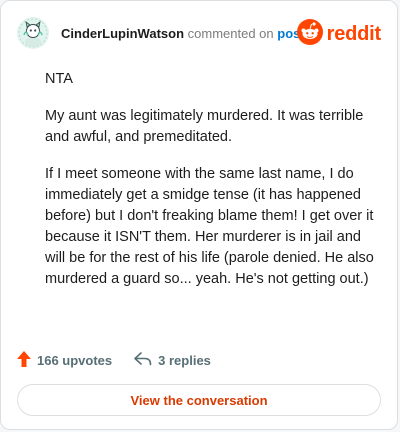  Describe the element at coordinates (230, 33) in the screenshot. I see `commented-on-text: commented on` at that location.